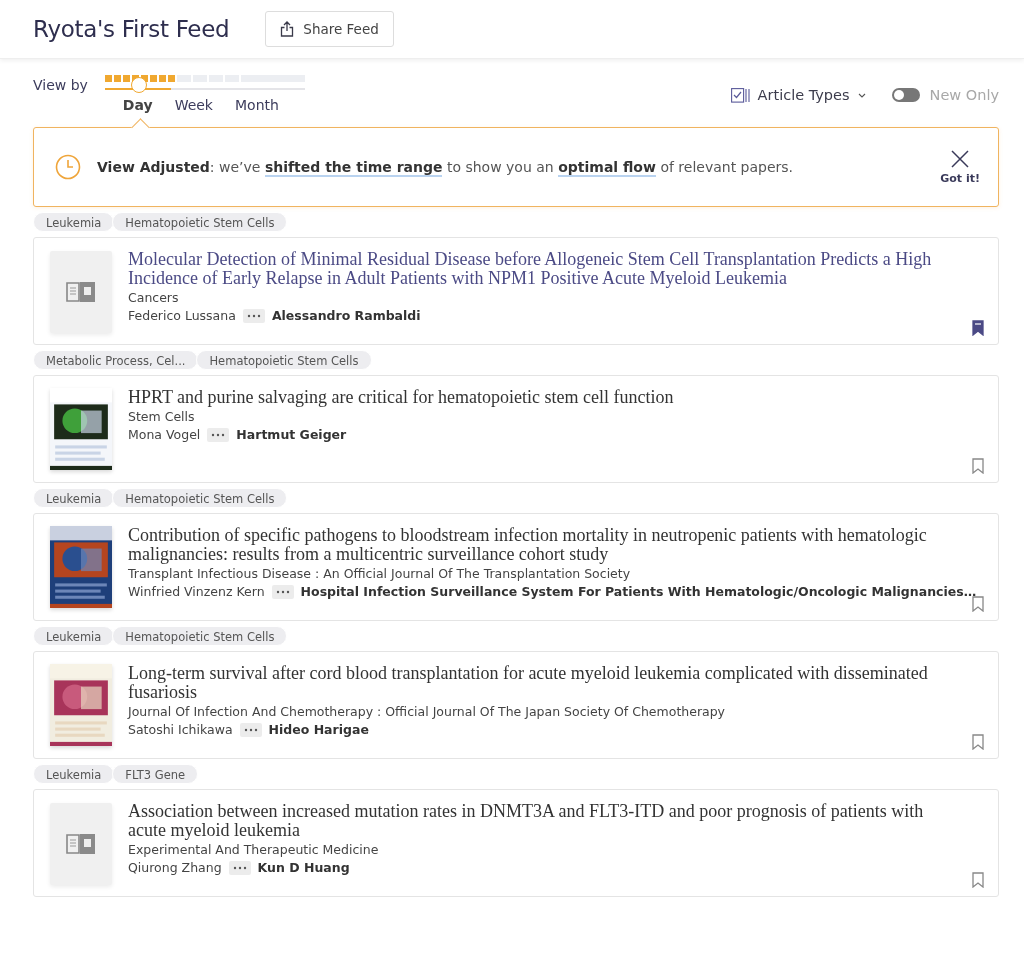 The height and width of the screenshot is (967, 1024). I want to click on topic-tag: FLT3 Gene, so click(155, 774).